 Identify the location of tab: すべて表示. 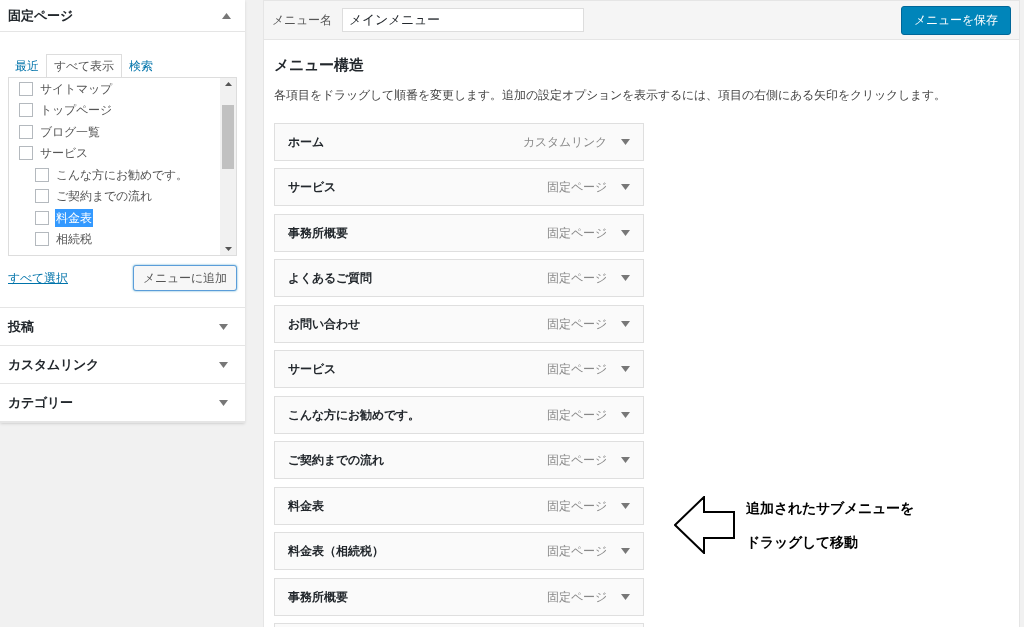
(84, 65).